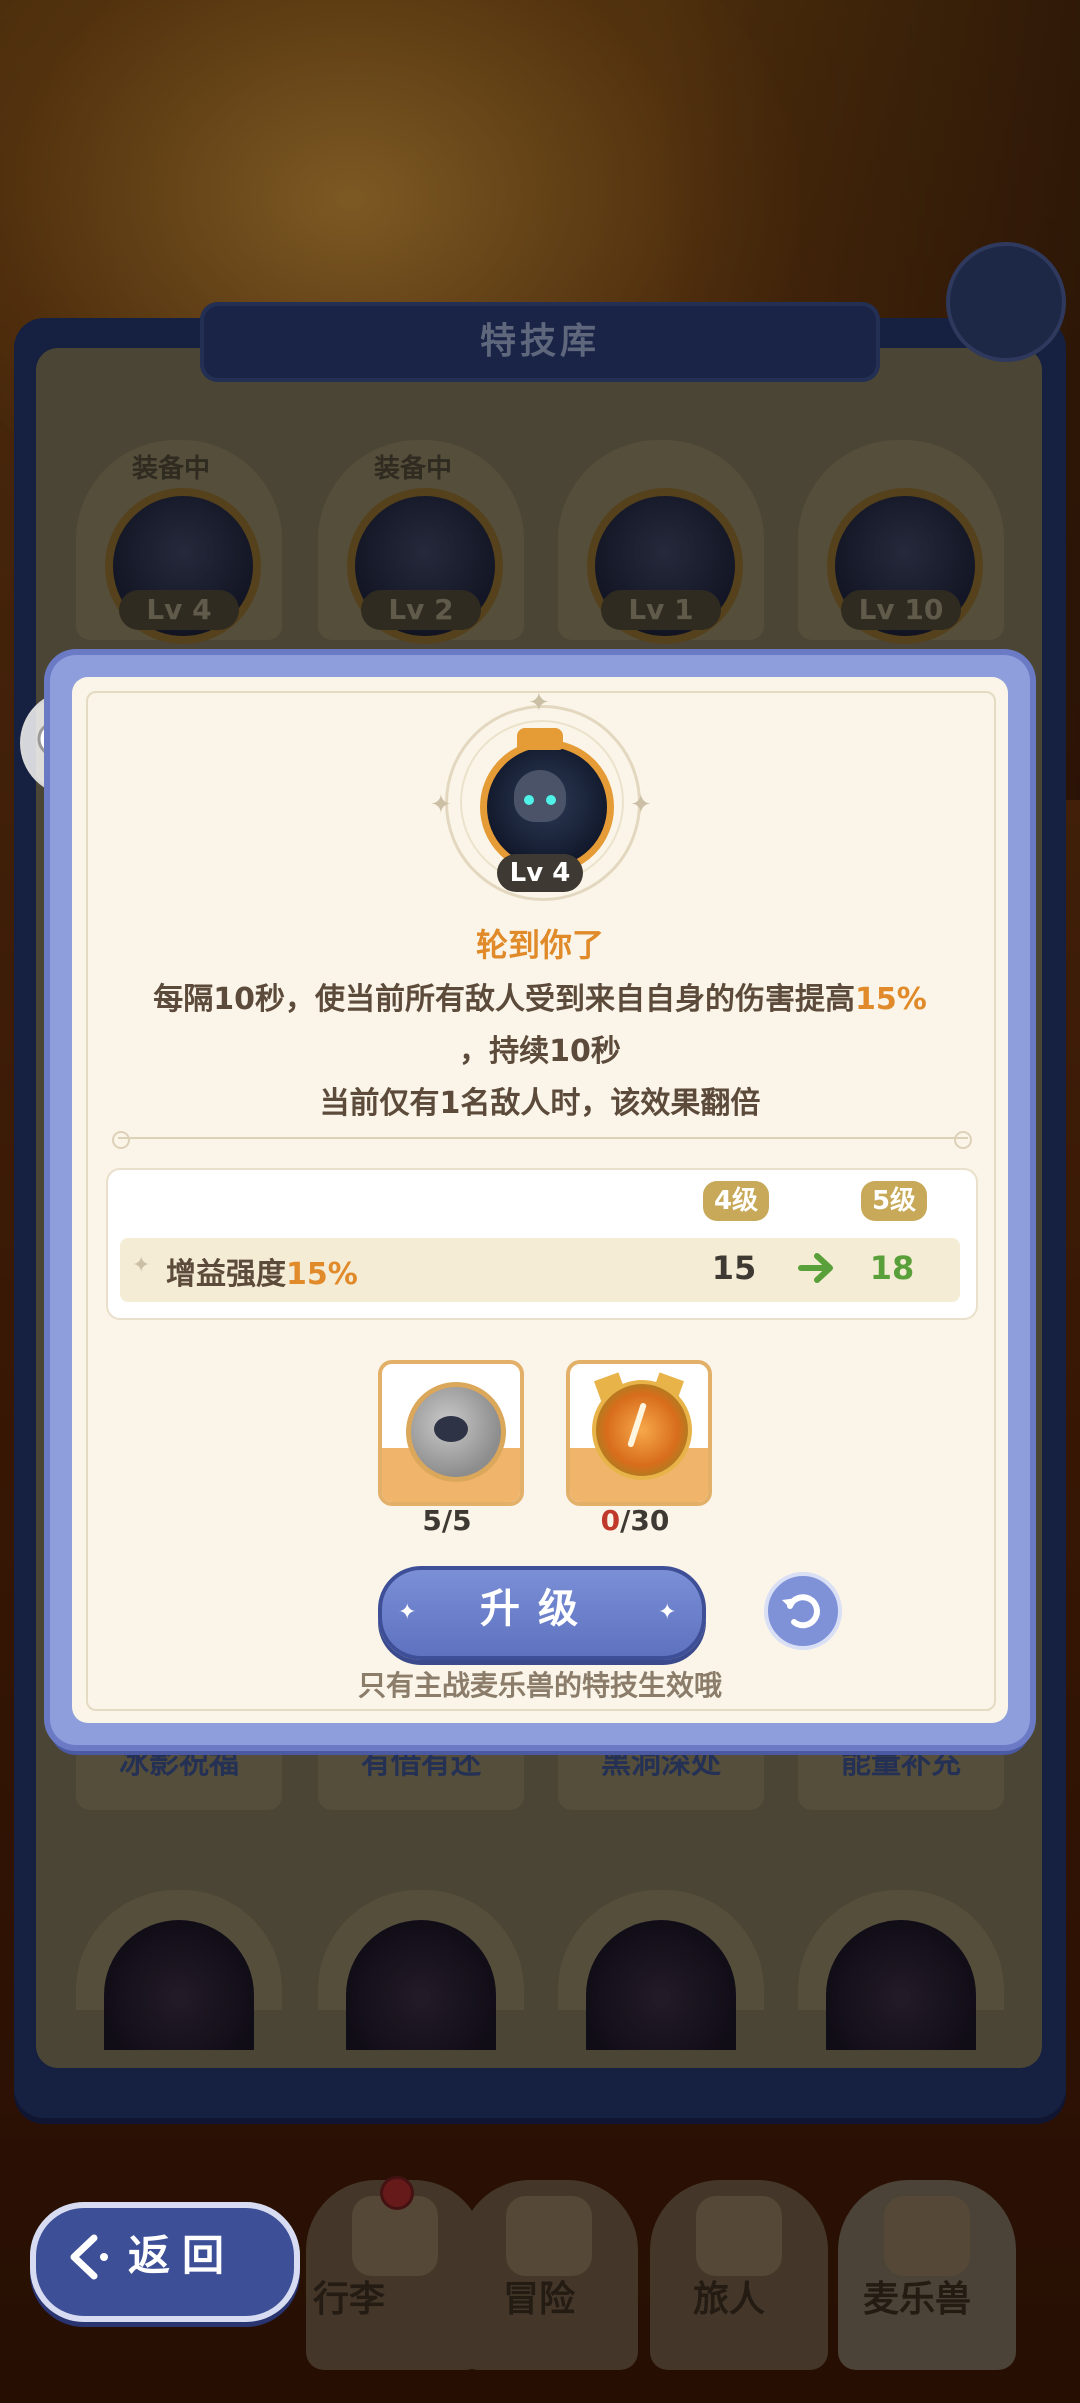 This screenshot has height=2403, width=1080. I want to click on skill-description-line-1: 每隔10秒，使当前所有敌人受到来自自身的伤害提高15%, so click(540, 999).